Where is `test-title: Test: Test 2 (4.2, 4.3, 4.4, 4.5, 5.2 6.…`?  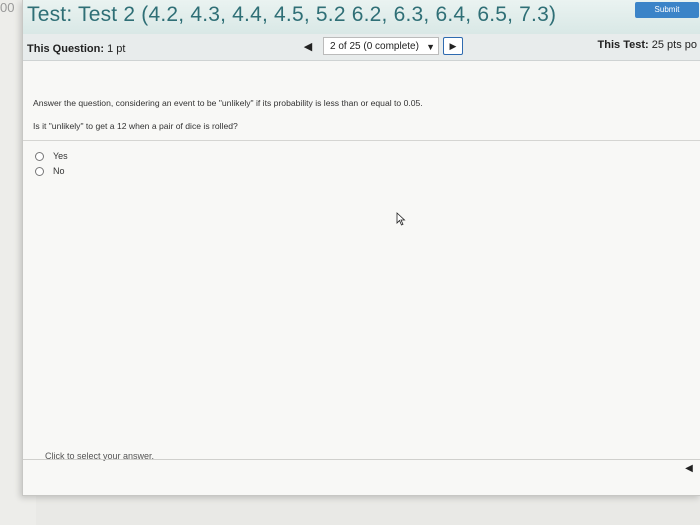
test-title: Test: Test 2 (4.2, 4.3, 4.4, 4.5, 5.2 6.… is located at coordinates (292, 14).